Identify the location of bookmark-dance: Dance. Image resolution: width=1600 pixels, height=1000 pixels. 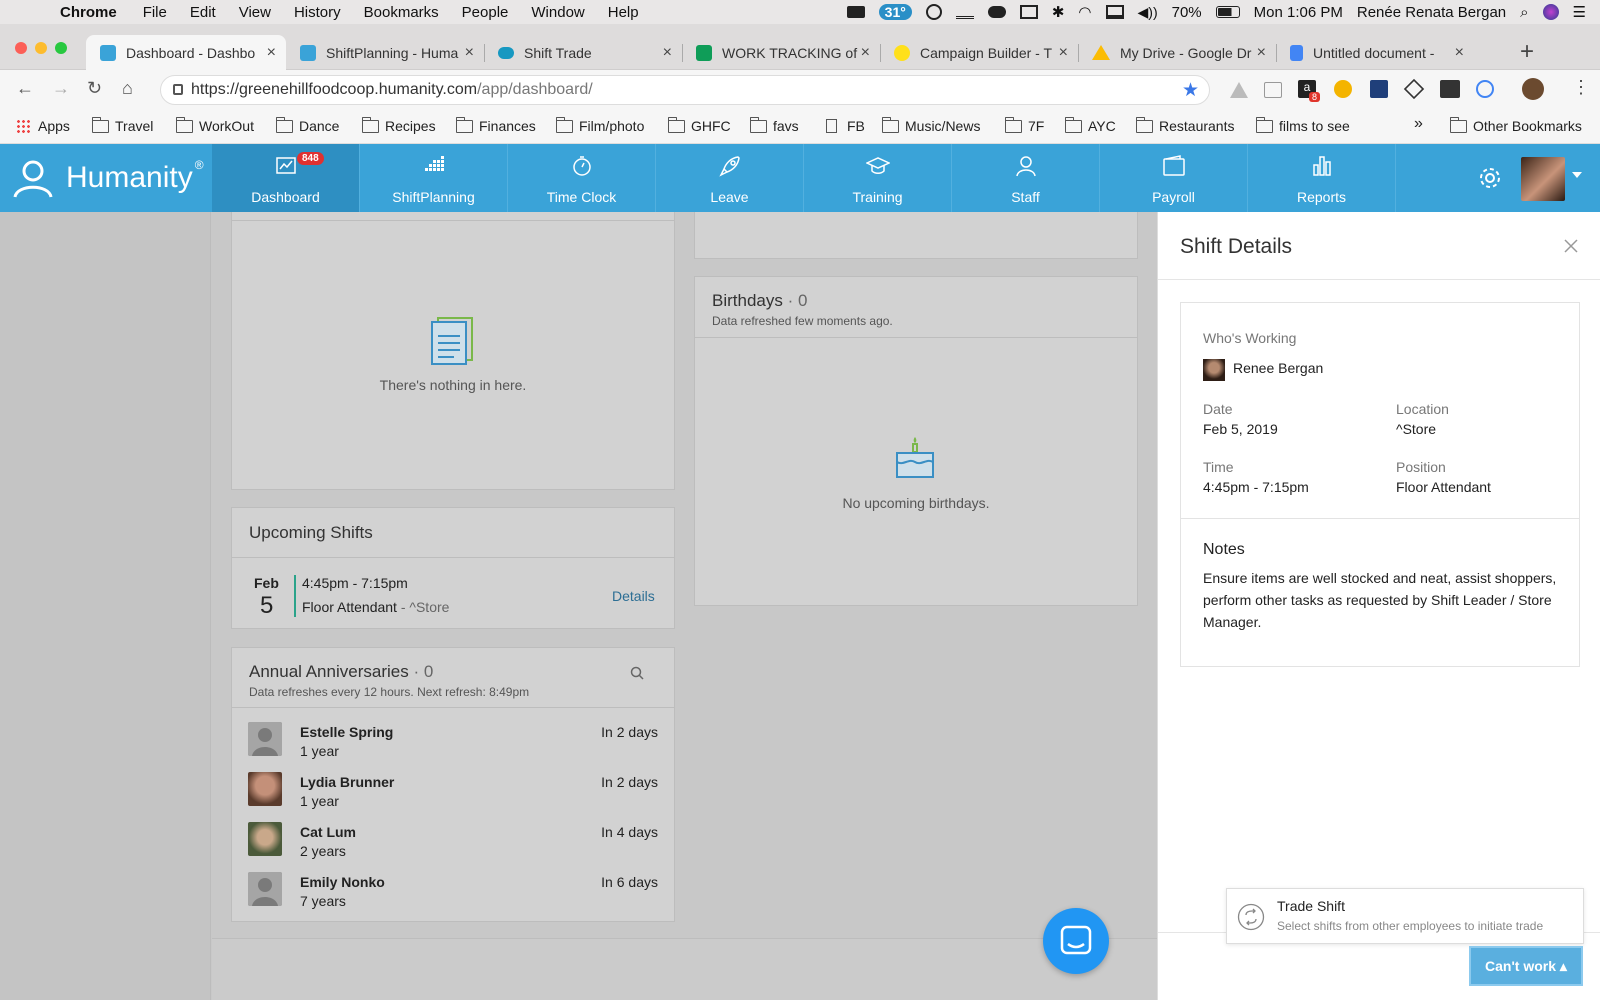
(307, 125).